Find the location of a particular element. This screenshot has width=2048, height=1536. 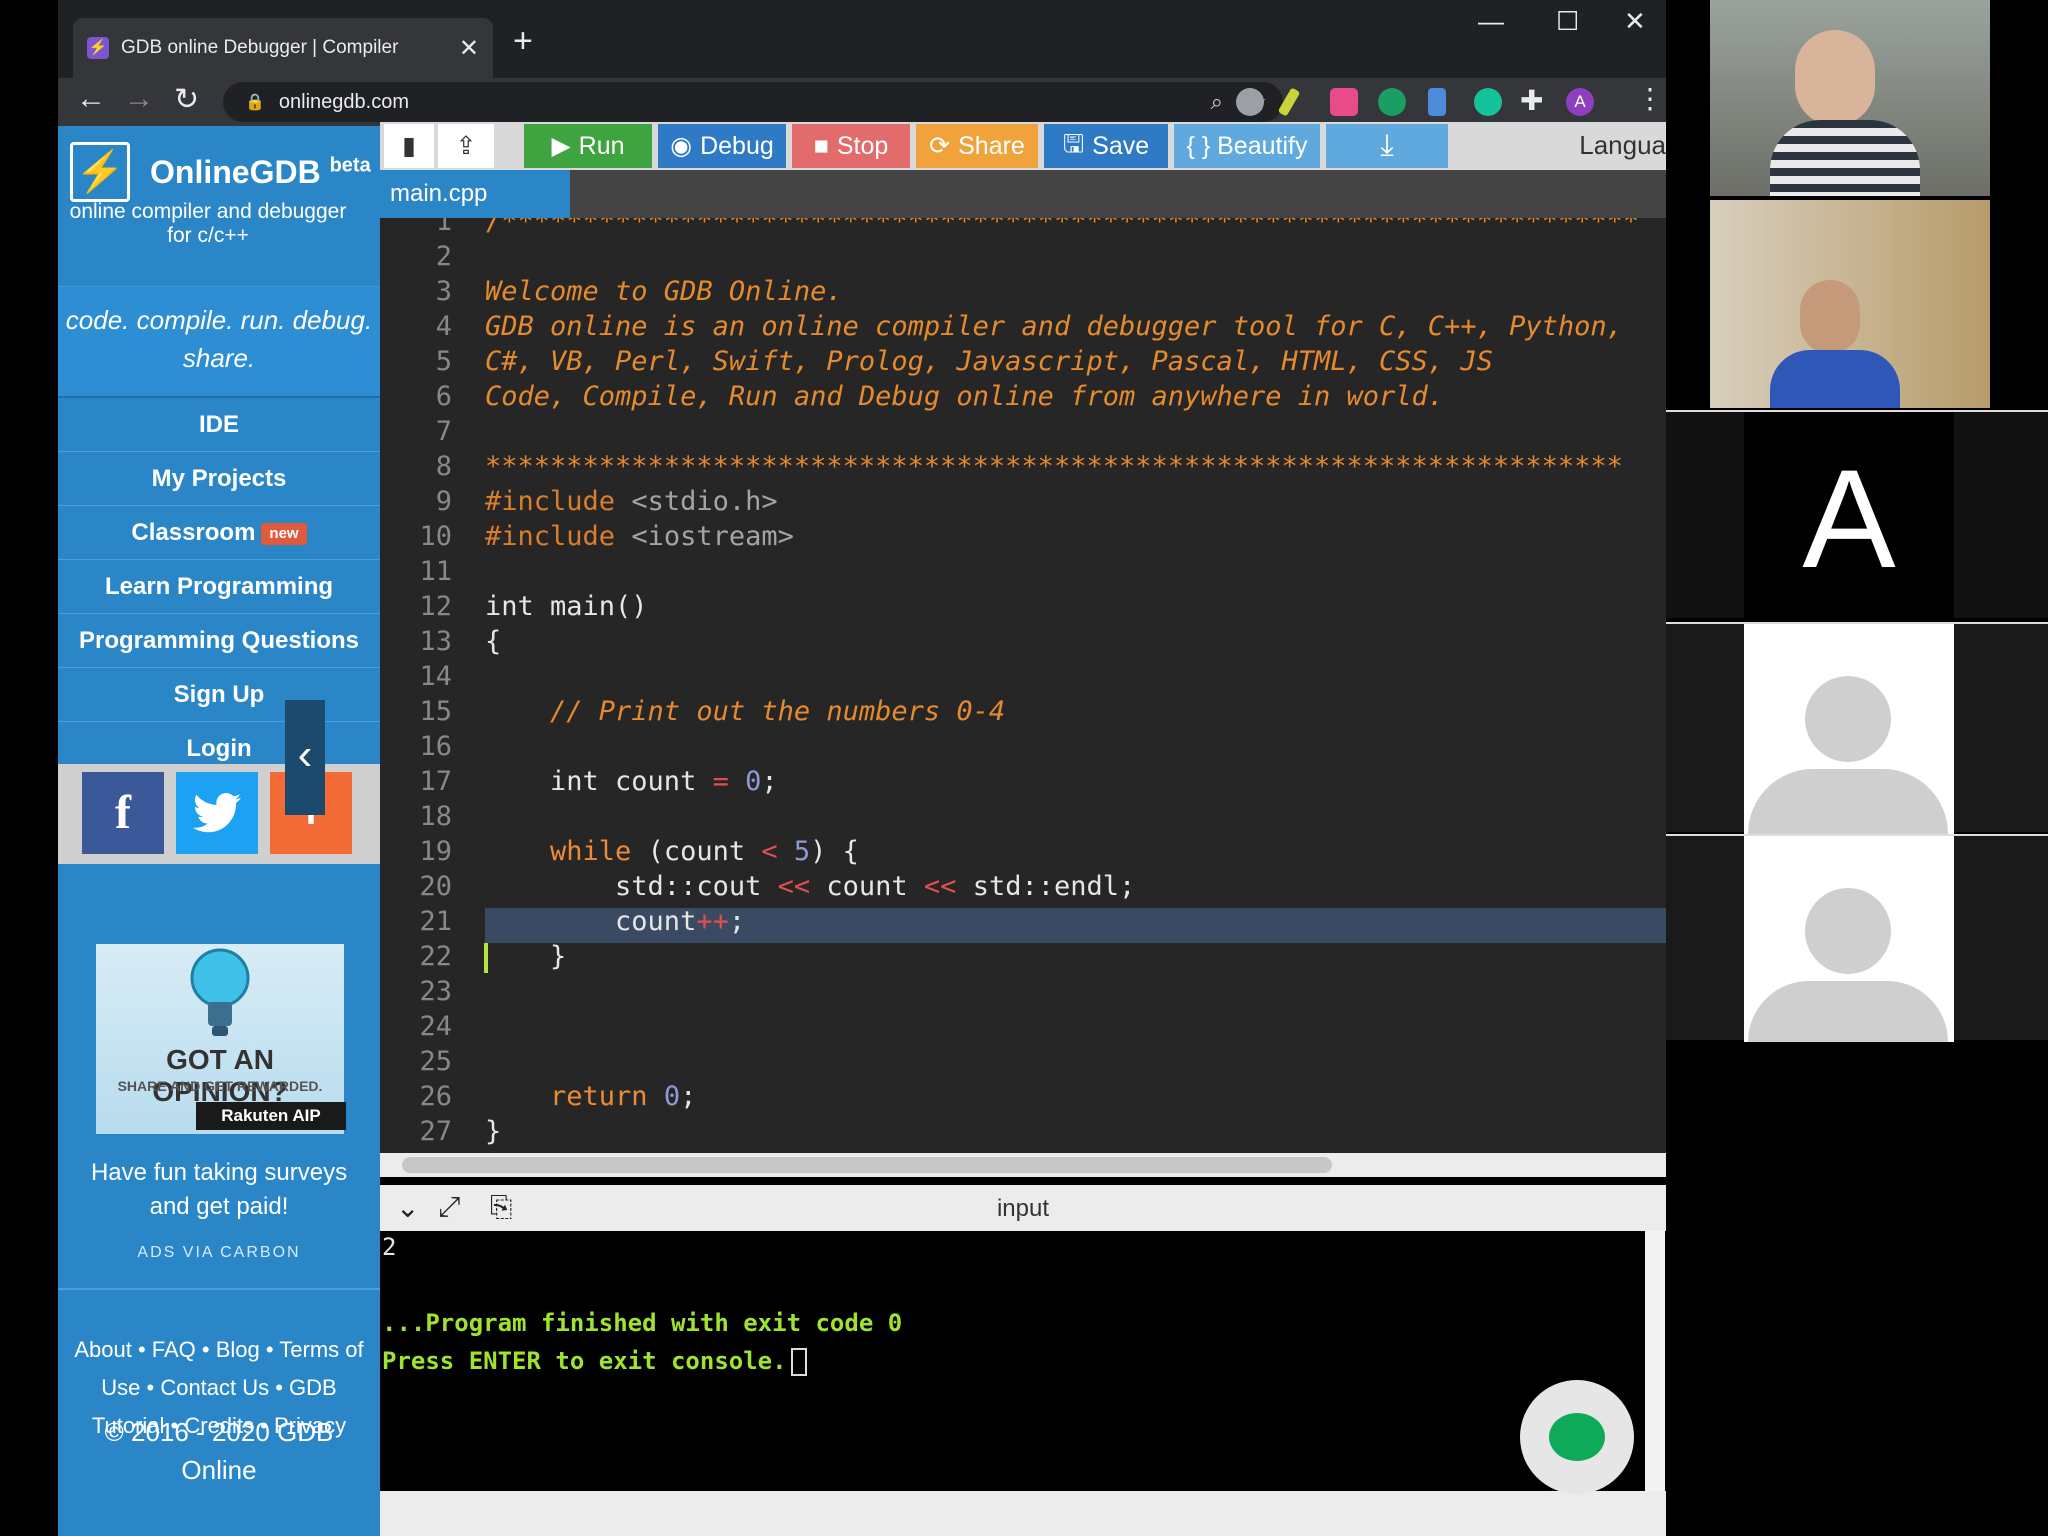

reload-icon: ↻ is located at coordinates (186, 99).